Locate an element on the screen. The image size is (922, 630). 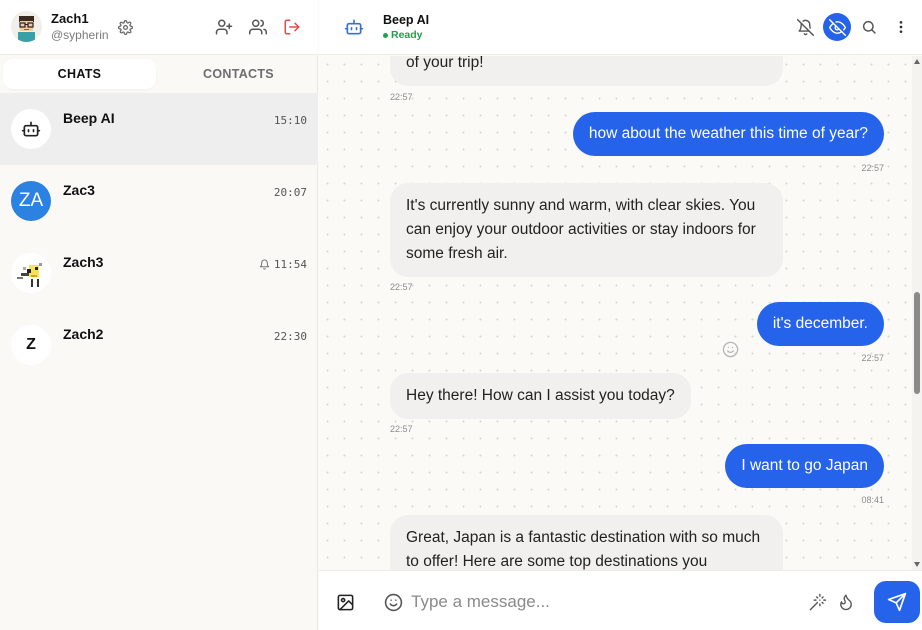
user-header: Zach1 @sypherin is located at coordinates (159, 27).